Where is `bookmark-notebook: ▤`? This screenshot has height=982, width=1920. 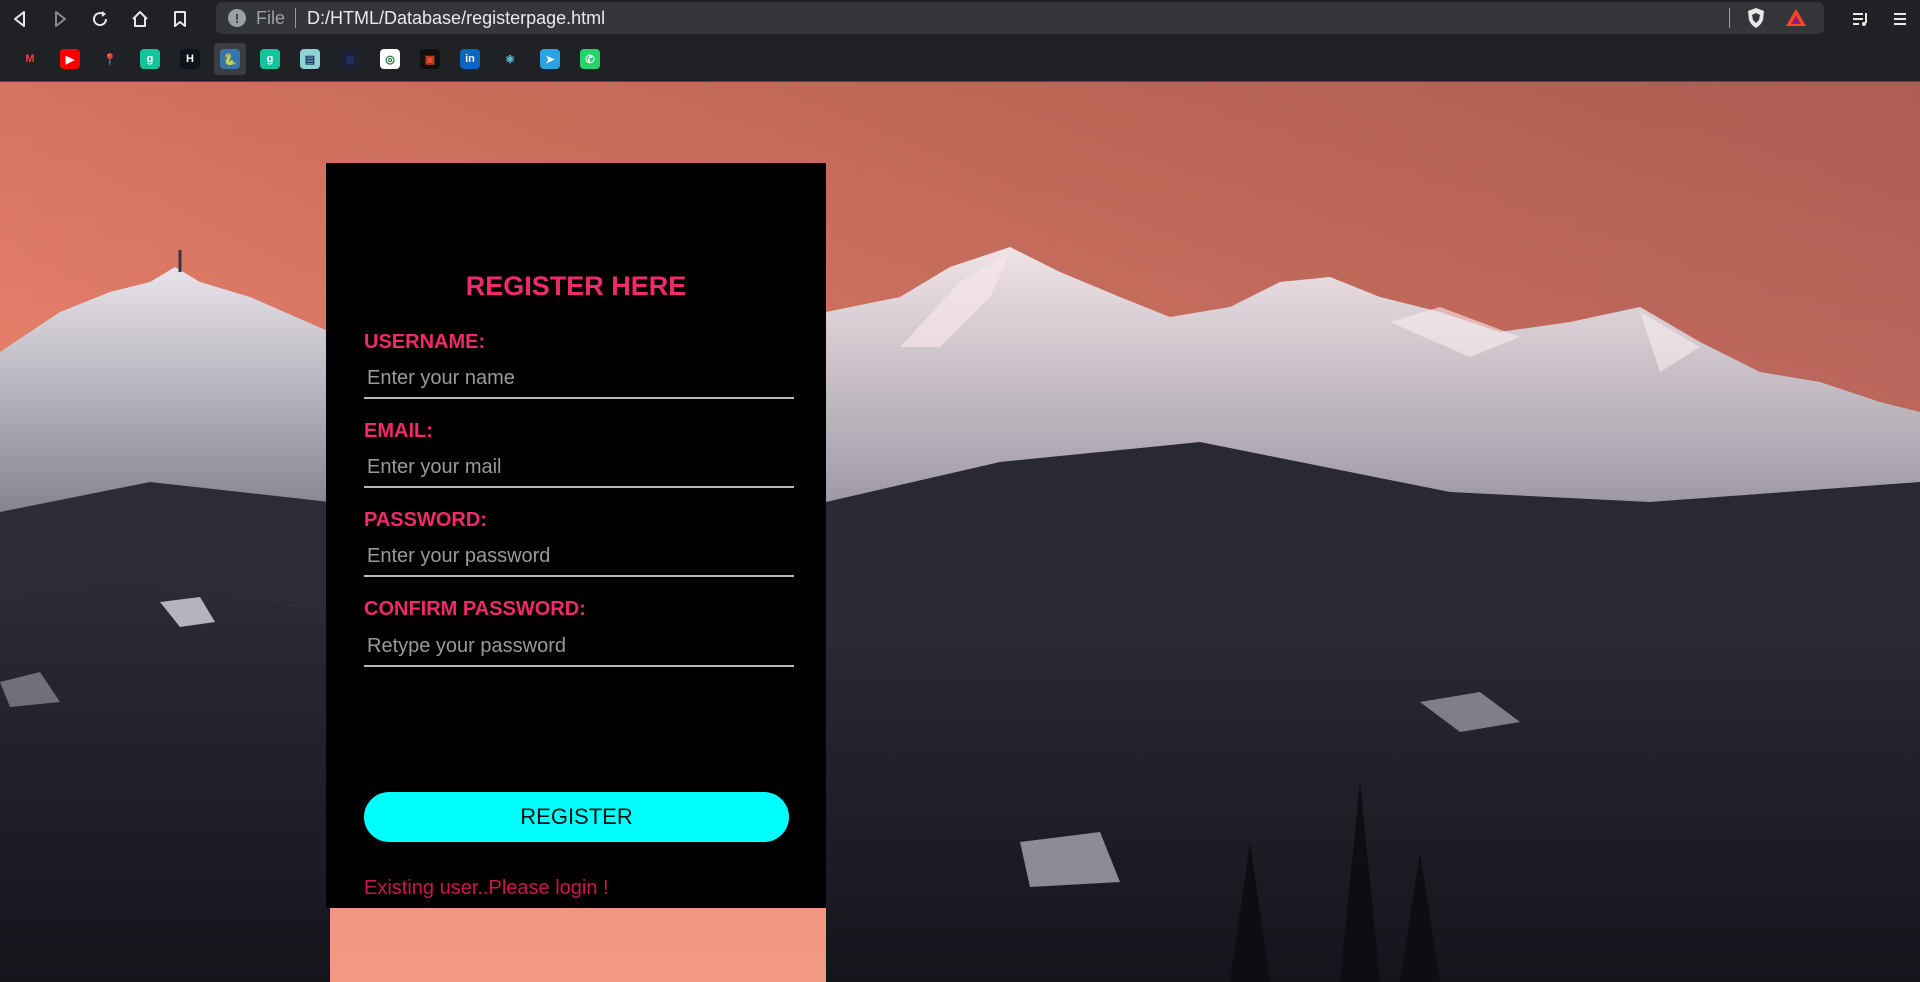
bookmark-notebook: ▤ is located at coordinates (310, 59).